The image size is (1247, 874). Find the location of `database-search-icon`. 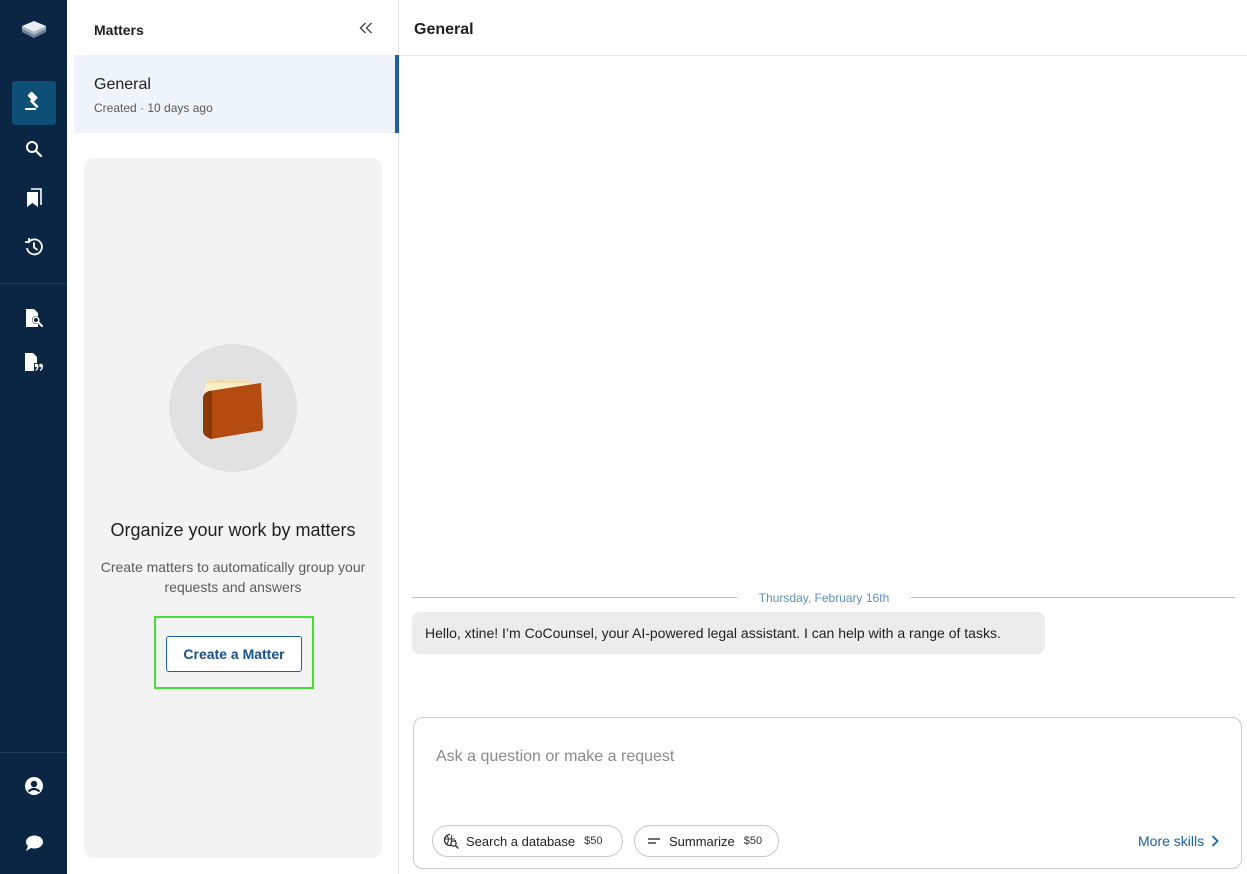

database-search-icon is located at coordinates (451, 841).